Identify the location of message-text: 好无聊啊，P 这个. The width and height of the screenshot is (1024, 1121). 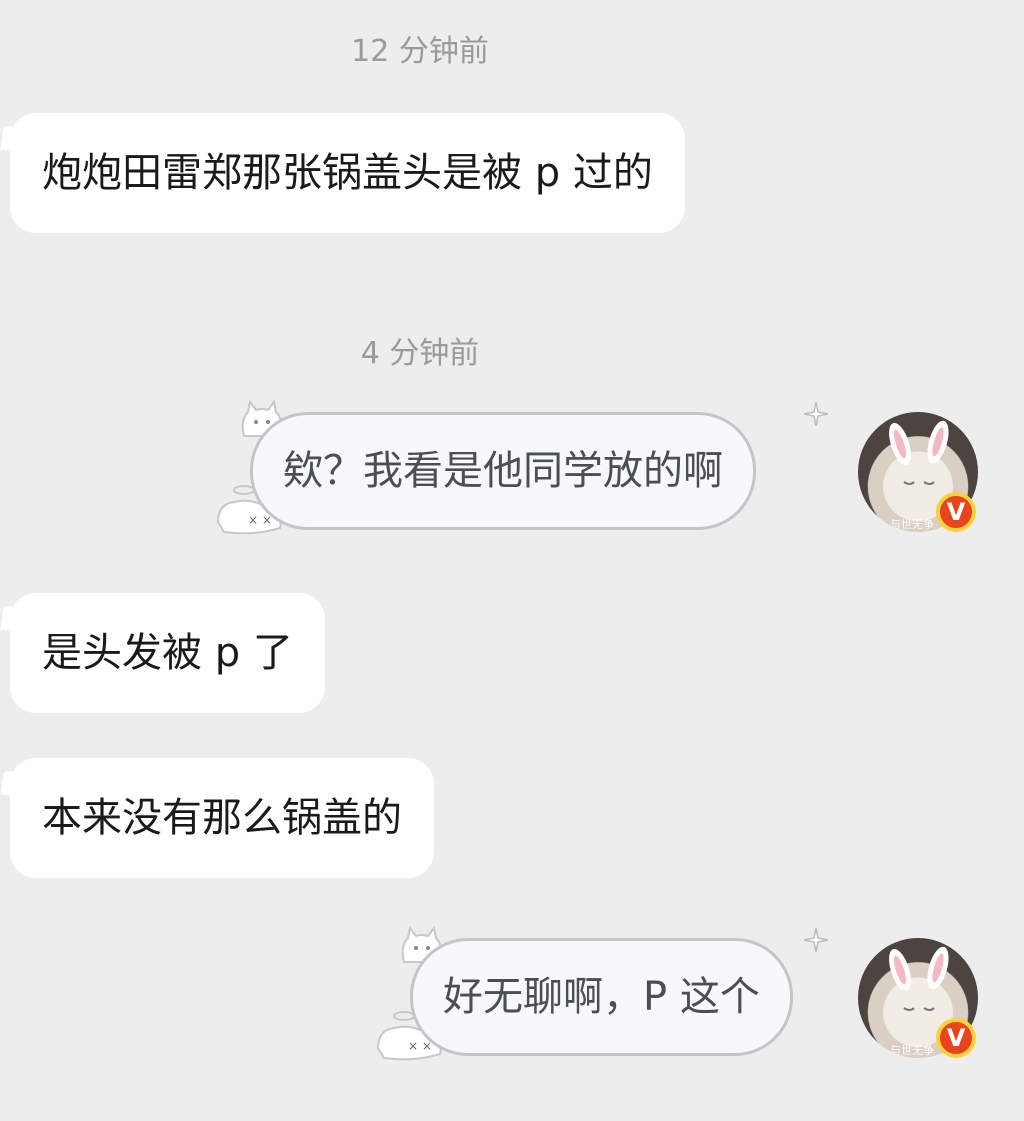
(601, 997).